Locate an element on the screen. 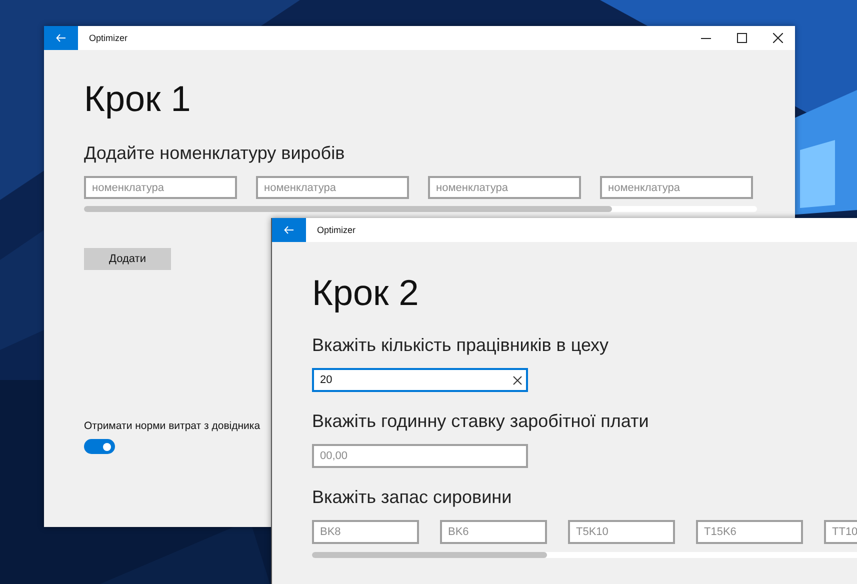  toggle-label: Отримати норми витрат з довідника is located at coordinates (172, 426).